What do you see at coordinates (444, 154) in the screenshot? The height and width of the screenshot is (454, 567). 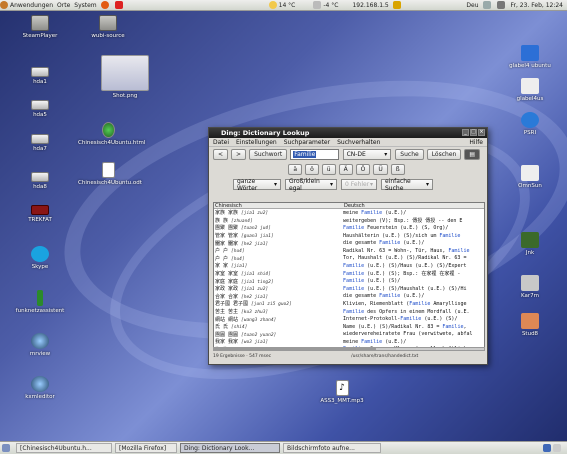 I see `clear-button: Löschen` at bounding box center [444, 154].